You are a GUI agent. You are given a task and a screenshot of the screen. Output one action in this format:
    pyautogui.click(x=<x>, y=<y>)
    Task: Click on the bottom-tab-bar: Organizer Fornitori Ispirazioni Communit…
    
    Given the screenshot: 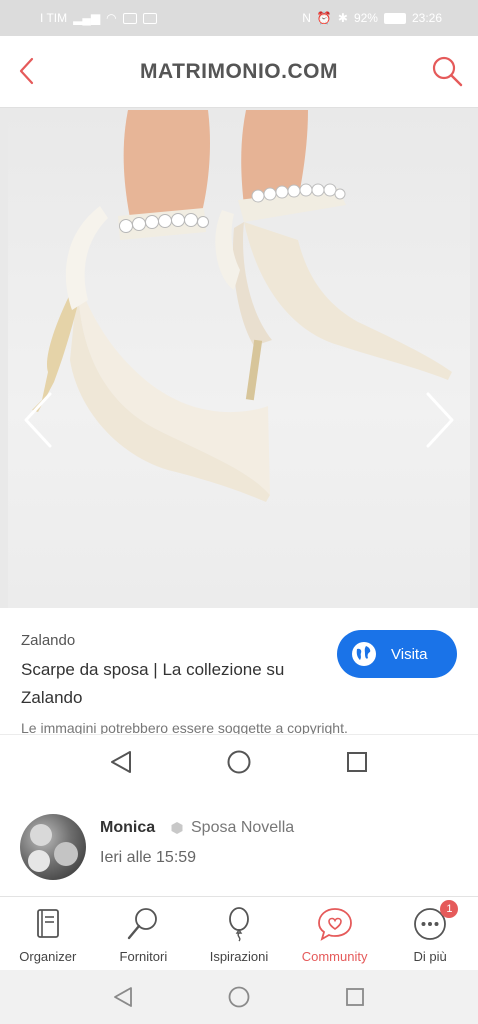 What is the action you would take?
    pyautogui.click(x=239, y=933)
    